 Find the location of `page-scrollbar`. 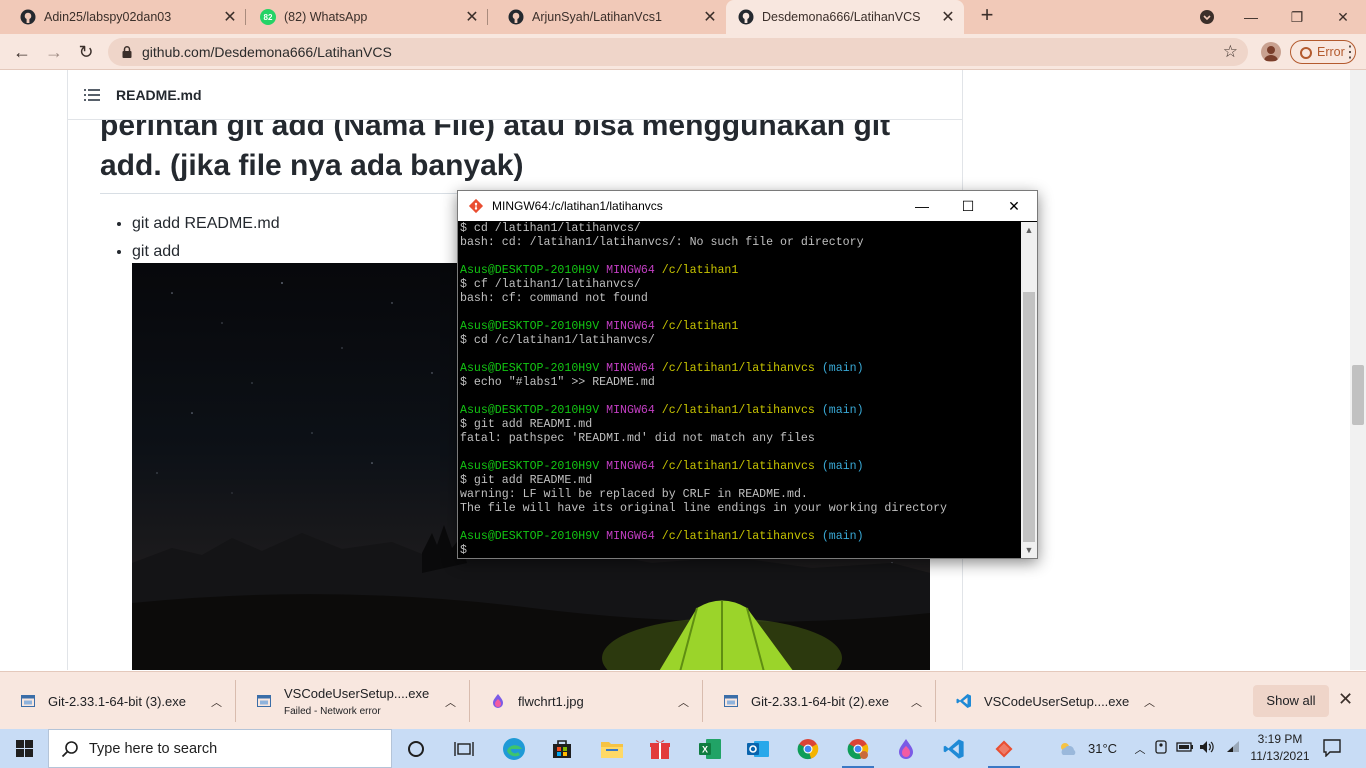

page-scrollbar is located at coordinates (1358, 370).